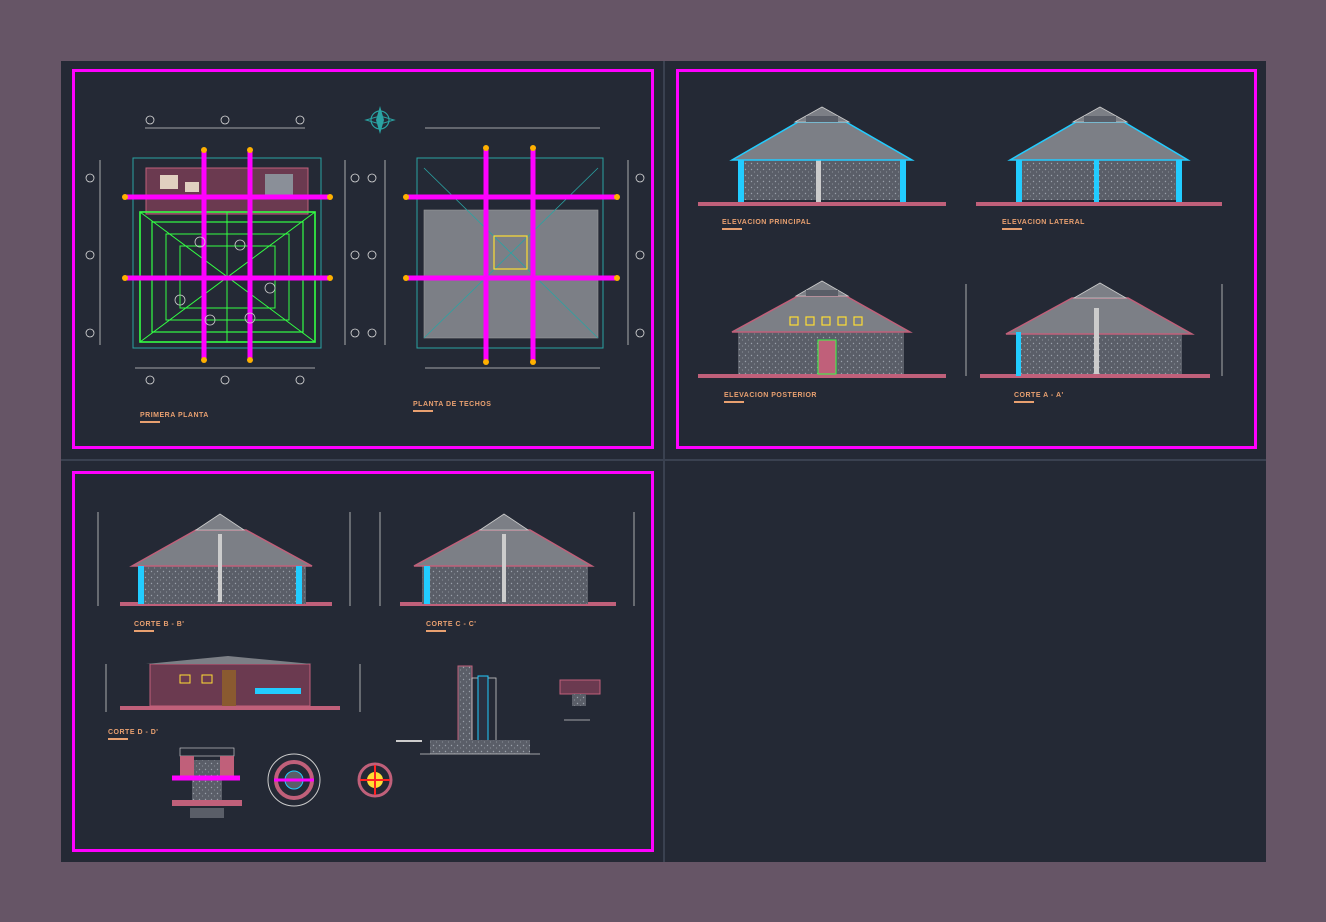 This screenshot has width=1326, height=922. What do you see at coordinates (506, 248) in the screenshot?
I see `roof-plan` at bounding box center [506, 248].